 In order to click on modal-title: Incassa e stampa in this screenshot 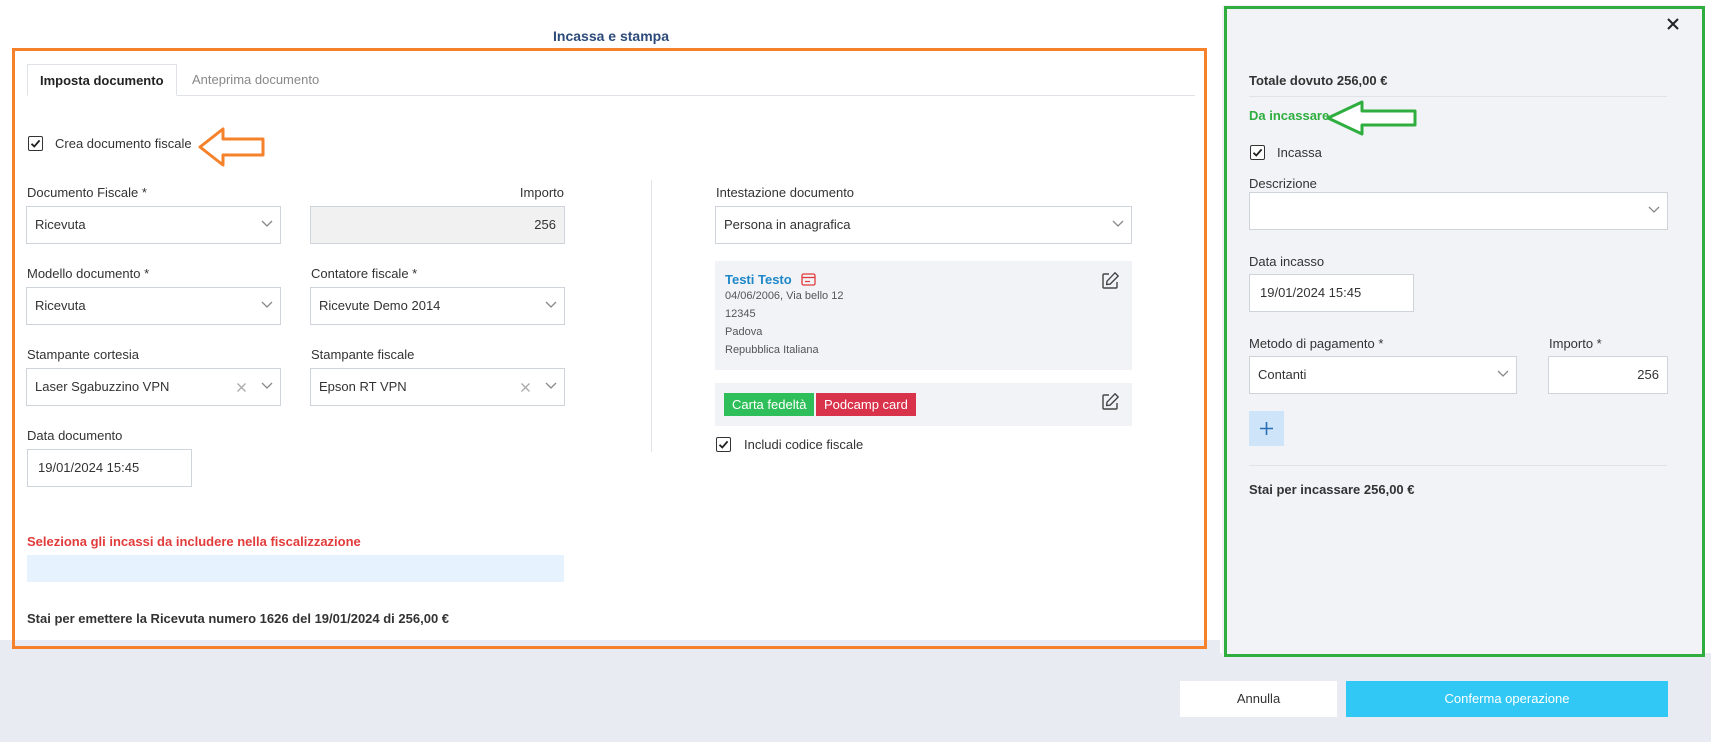, I will do `click(611, 36)`.